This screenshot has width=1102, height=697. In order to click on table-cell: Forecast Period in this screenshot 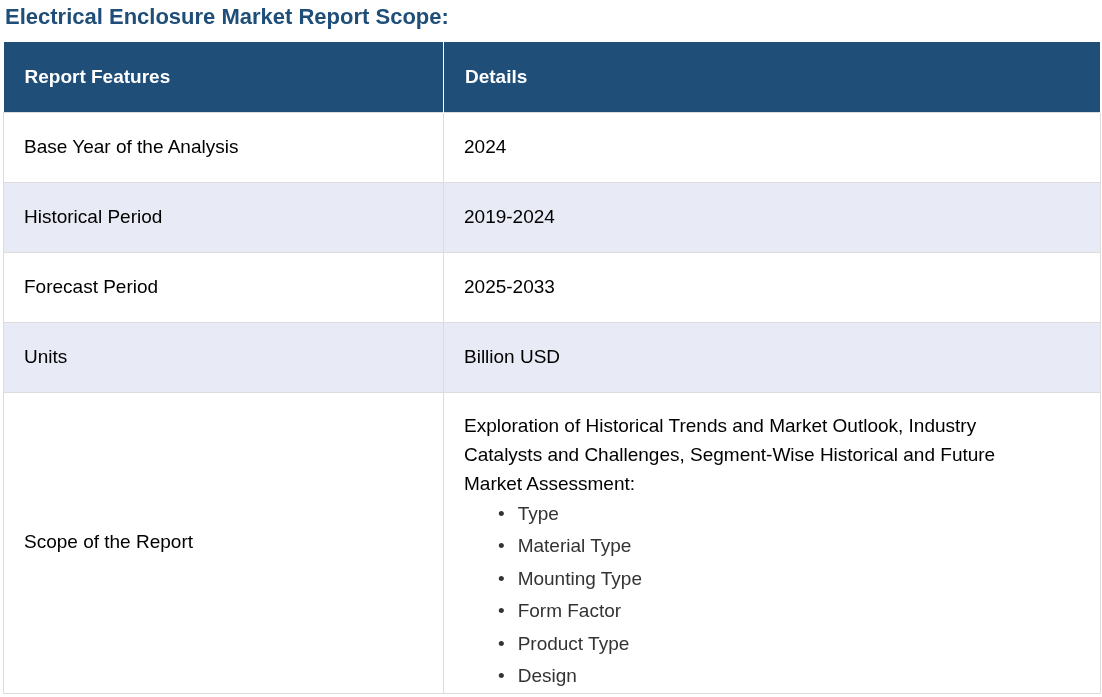, I will do `click(223, 287)`.